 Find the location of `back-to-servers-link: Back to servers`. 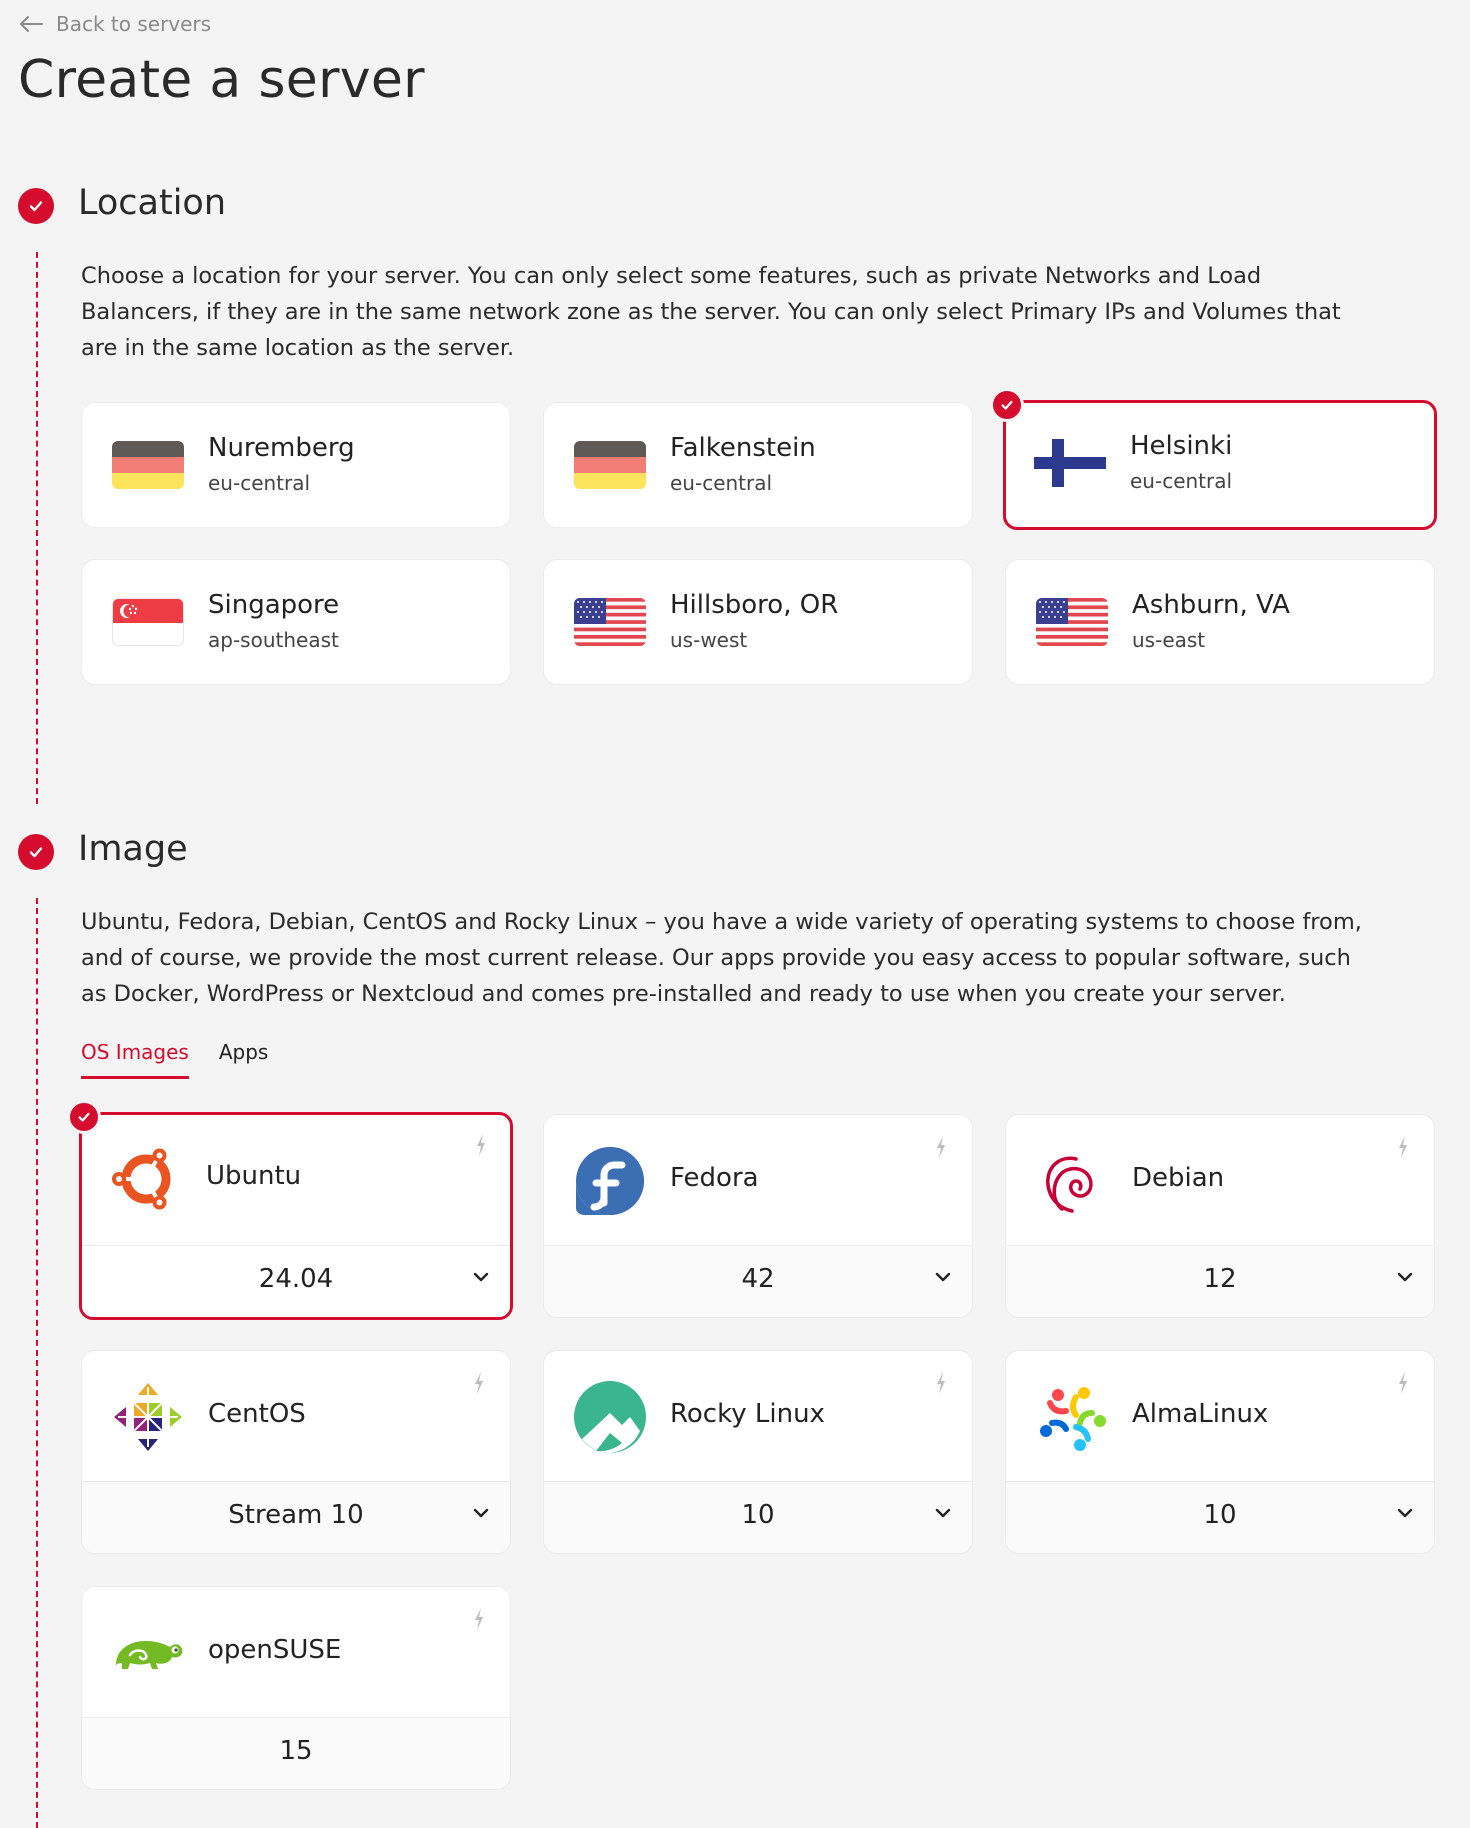

back-to-servers-link: Back to servers is located at coordinates (114, 24).